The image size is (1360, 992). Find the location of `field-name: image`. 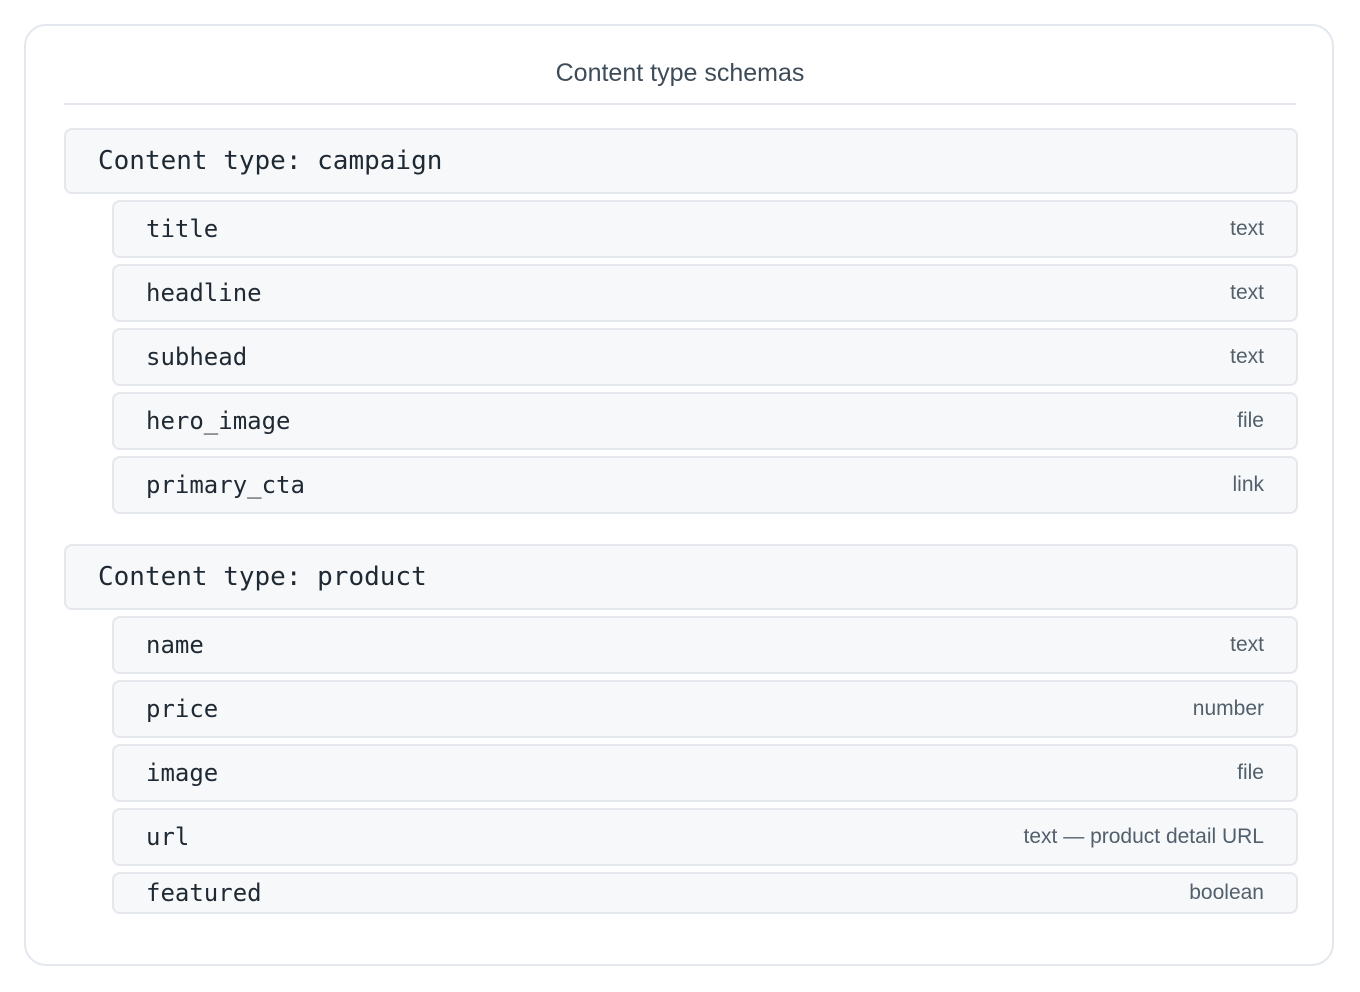

field-name: image is located at coordinates (182, 773).